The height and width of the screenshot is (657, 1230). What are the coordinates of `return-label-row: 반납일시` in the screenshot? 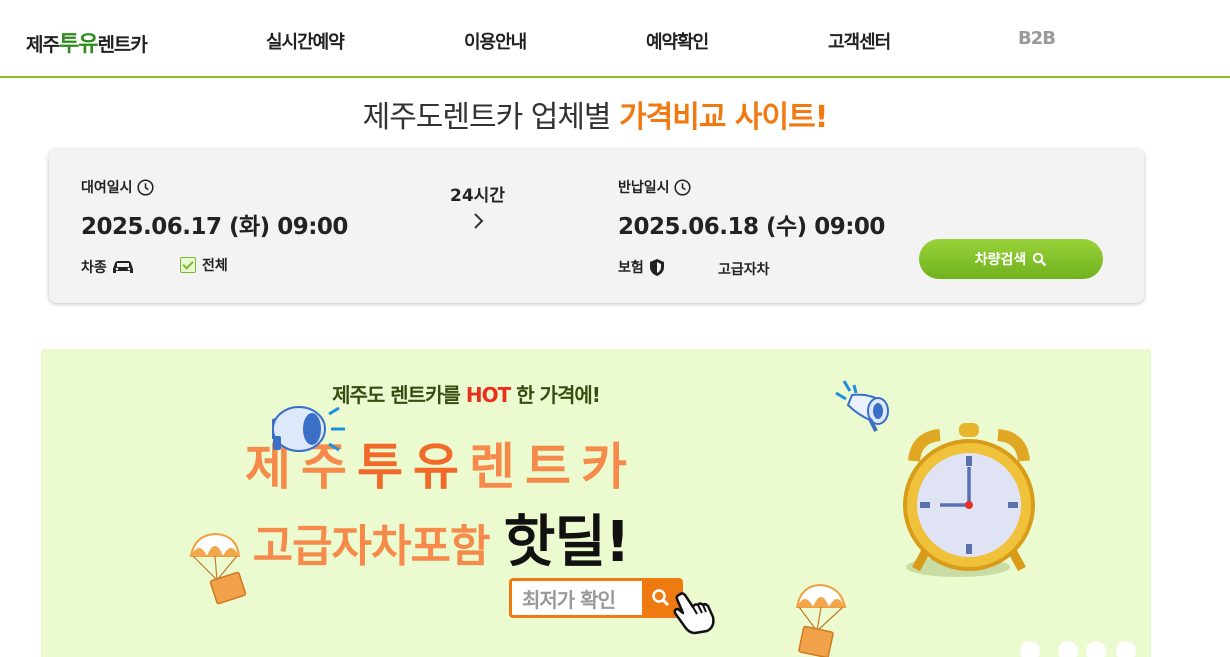 It's located at (654, 187).